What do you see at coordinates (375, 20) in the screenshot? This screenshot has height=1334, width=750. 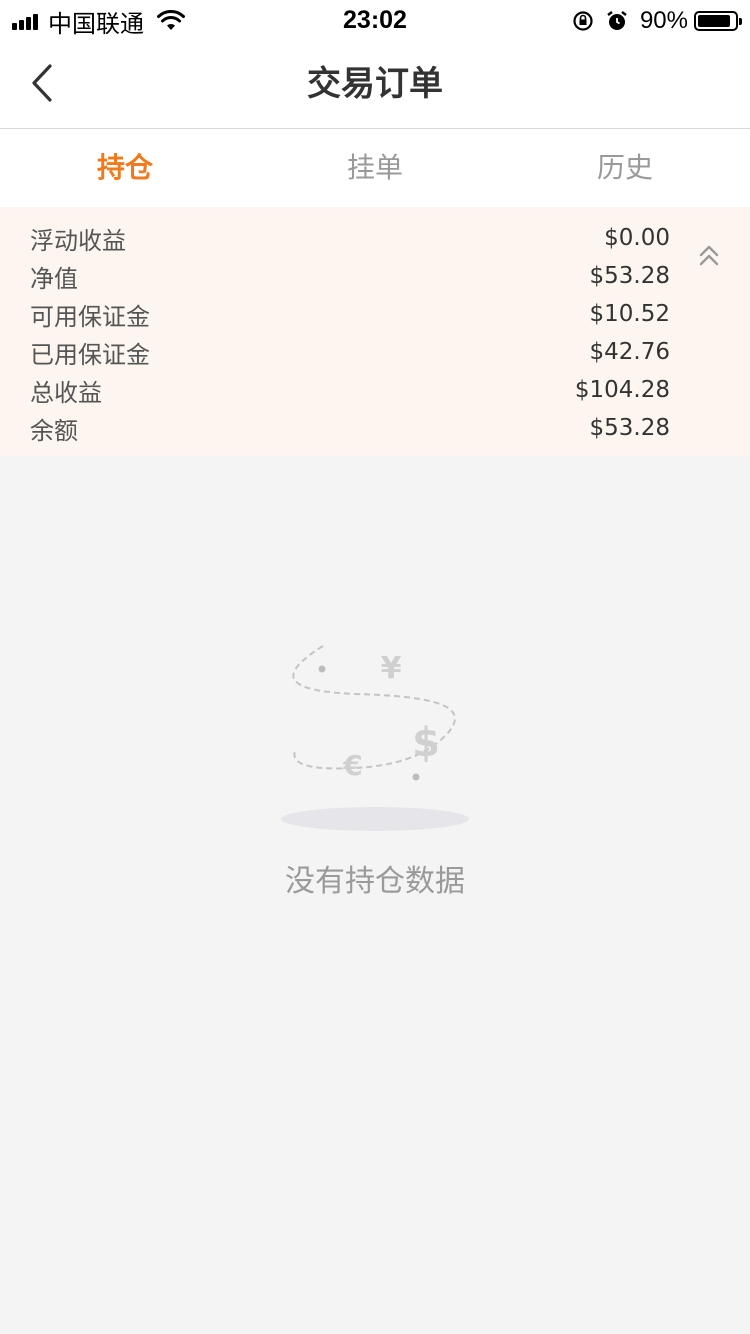 I see `status-bar: 中国联通 23:02 90%` at bounding box center [375, 20].